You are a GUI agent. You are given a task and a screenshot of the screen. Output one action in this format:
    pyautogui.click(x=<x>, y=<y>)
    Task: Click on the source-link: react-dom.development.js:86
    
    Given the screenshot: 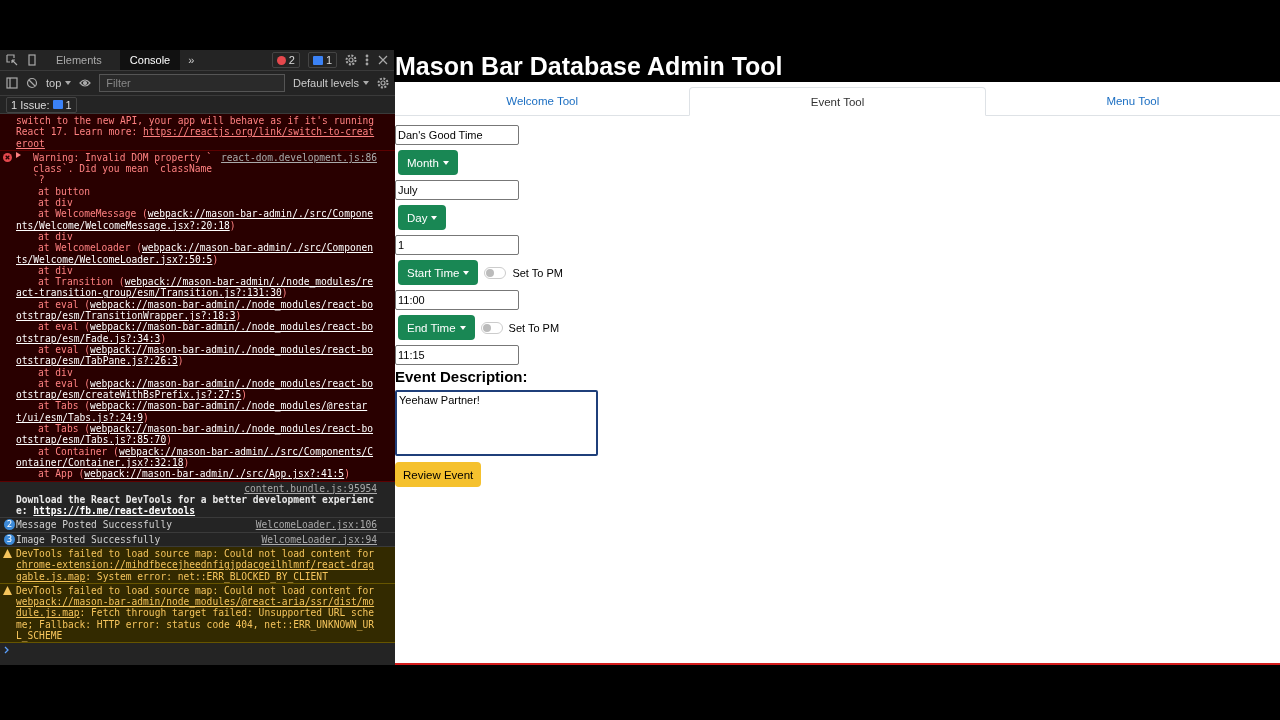 What is the action you would take?
    pyautogui.click(x=299, y=157)
    